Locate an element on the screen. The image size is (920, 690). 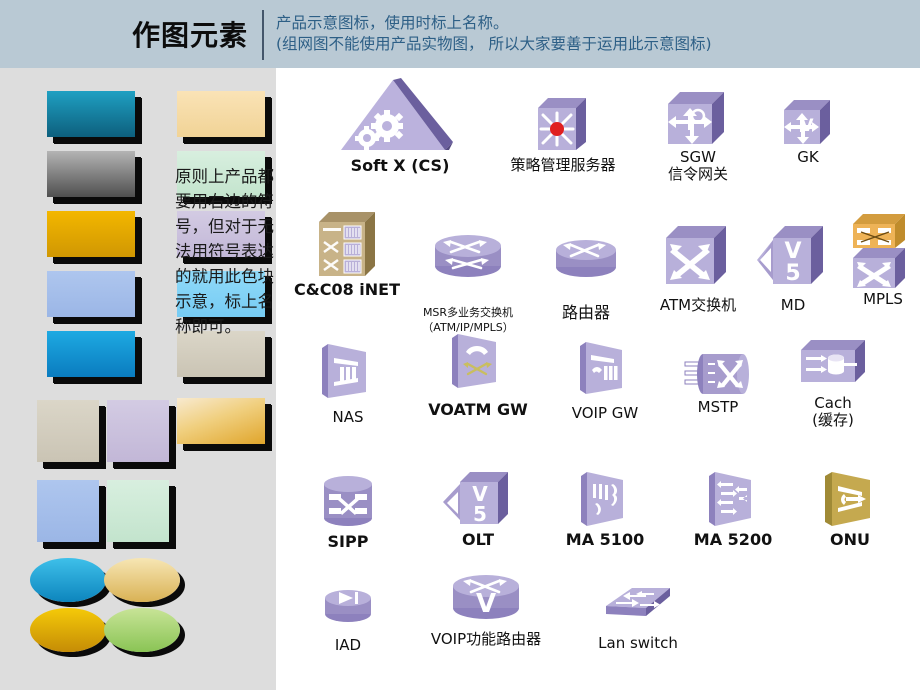
lan-switch-icon is located at coordinates (638, 602).